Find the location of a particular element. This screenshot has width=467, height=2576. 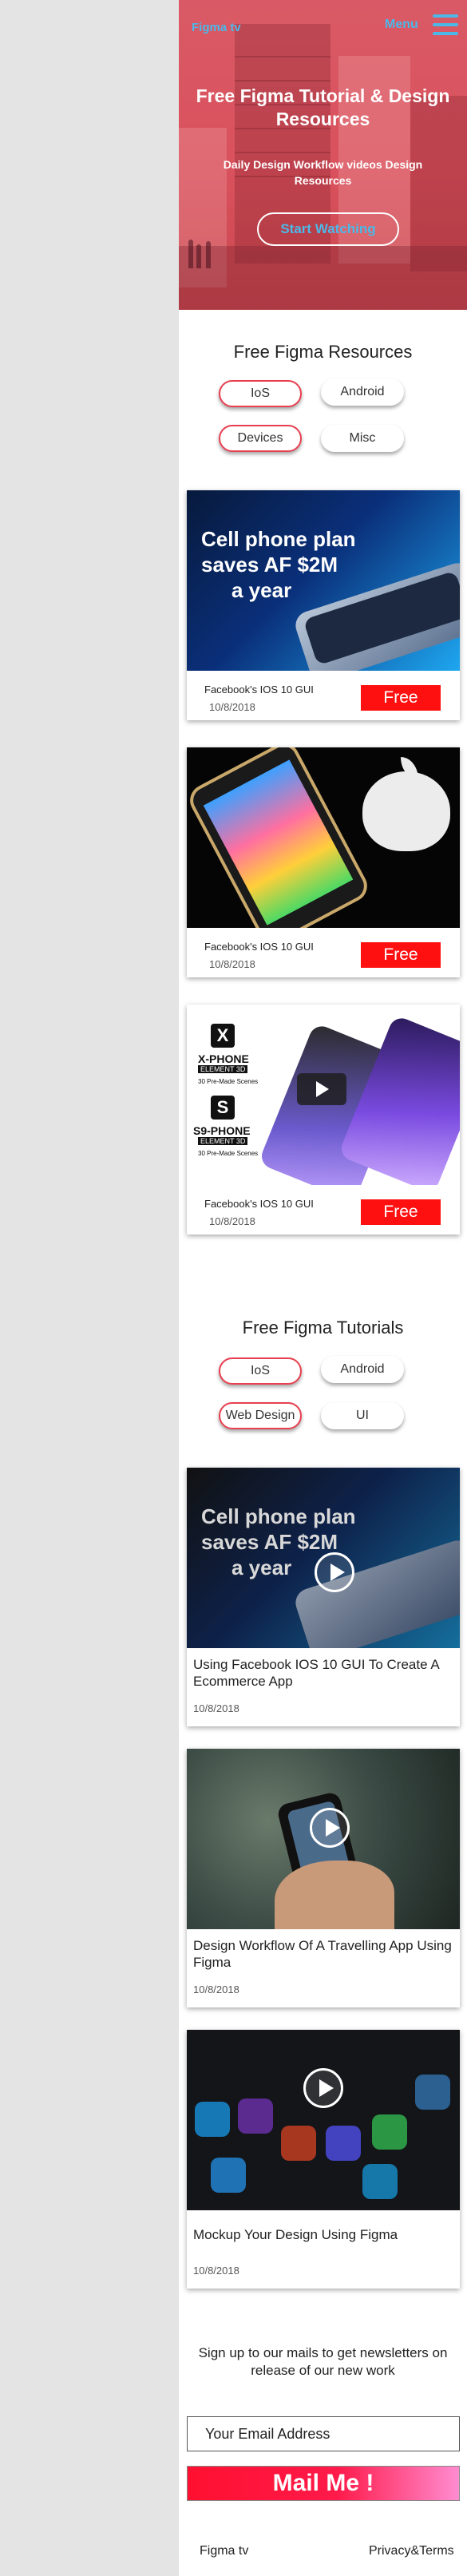

hero-street is located at coordinates (323, 278).